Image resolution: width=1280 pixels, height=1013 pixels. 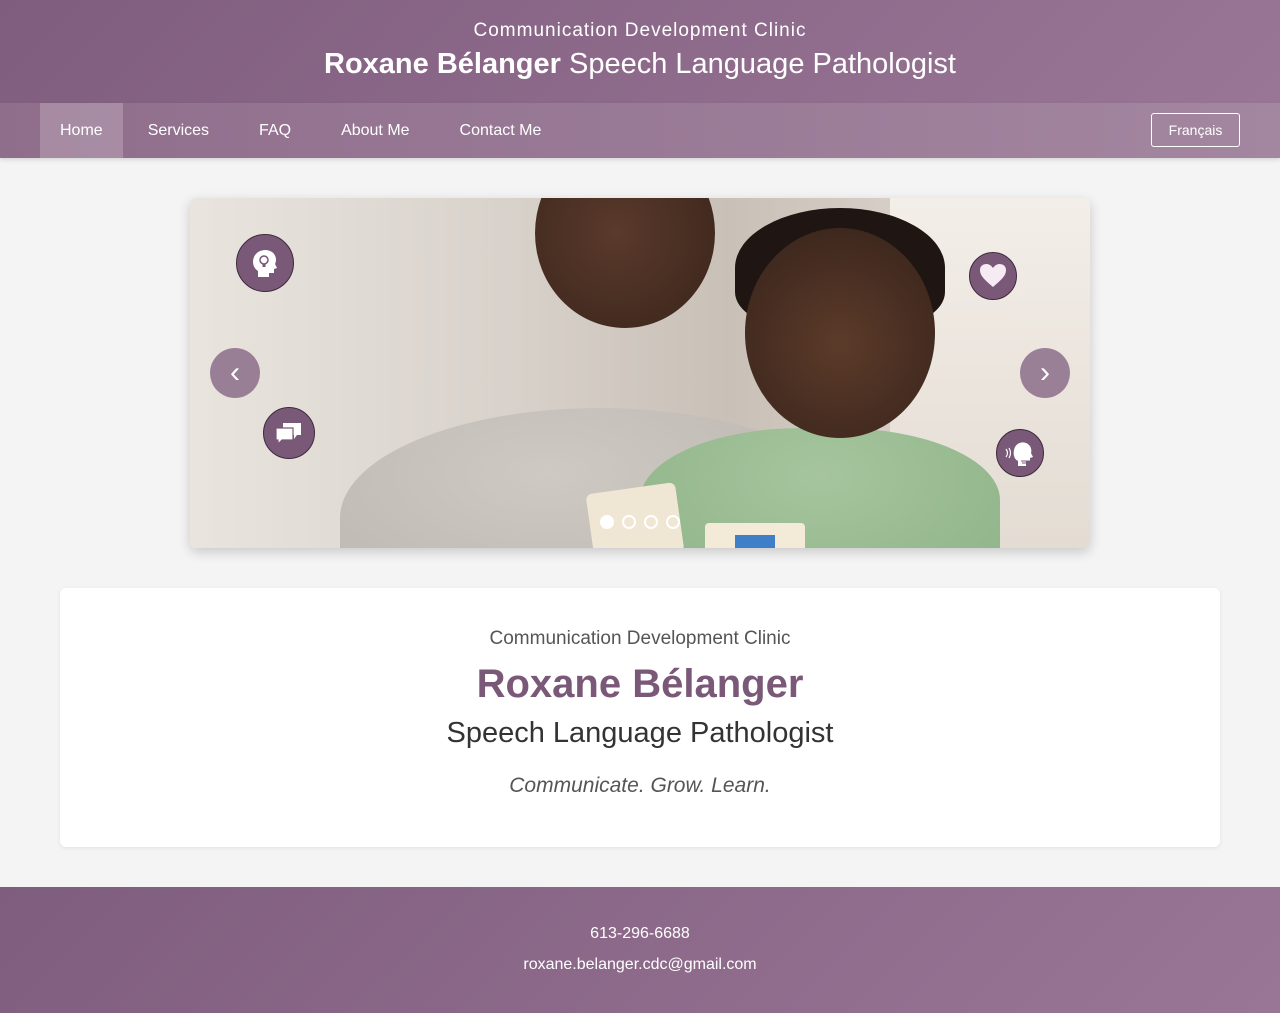 I want to click on head-lightbulb-icon, so click(x=265, y=263).